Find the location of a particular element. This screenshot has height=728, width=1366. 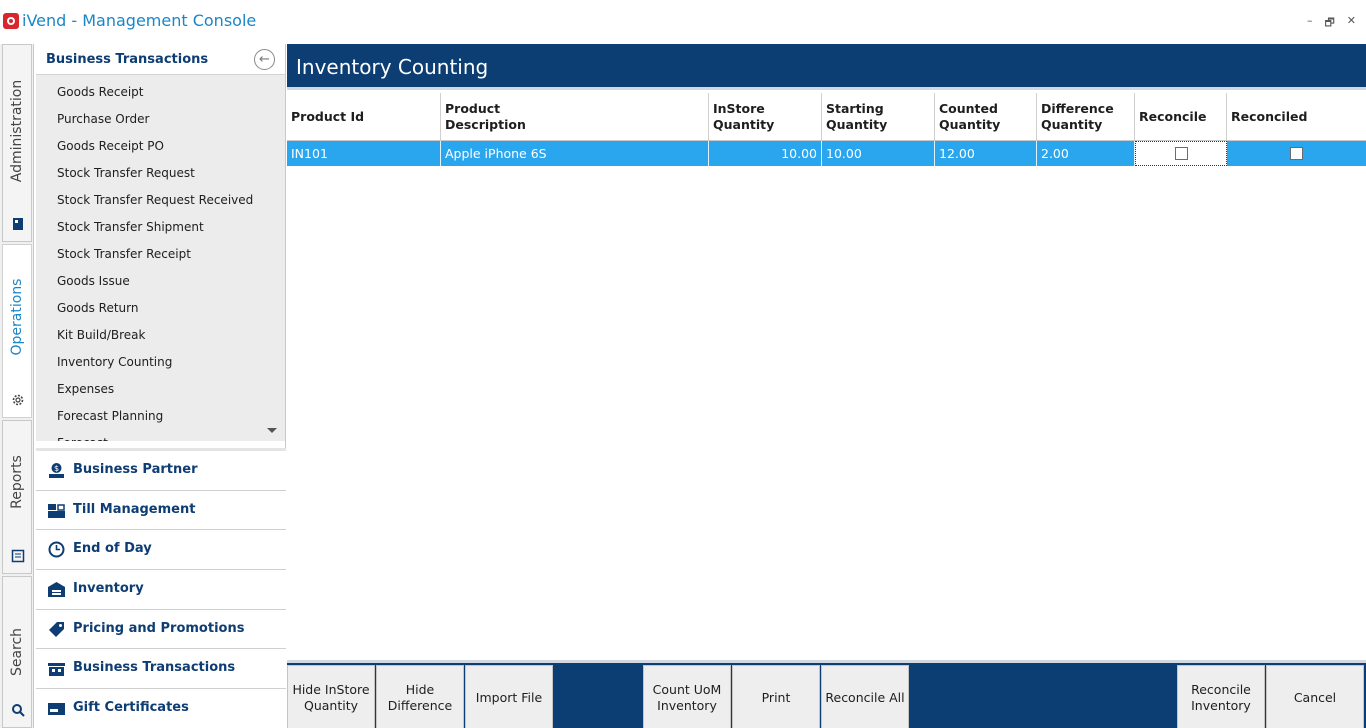

store-icon is located at coordinates (56, 670).